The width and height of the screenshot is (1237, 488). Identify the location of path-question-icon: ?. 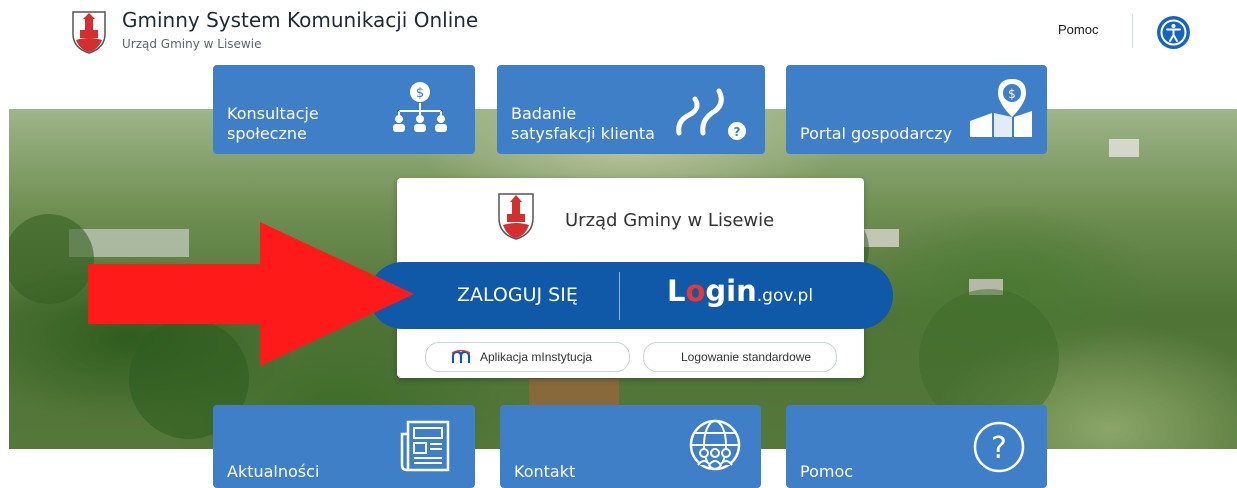
(711, 114).